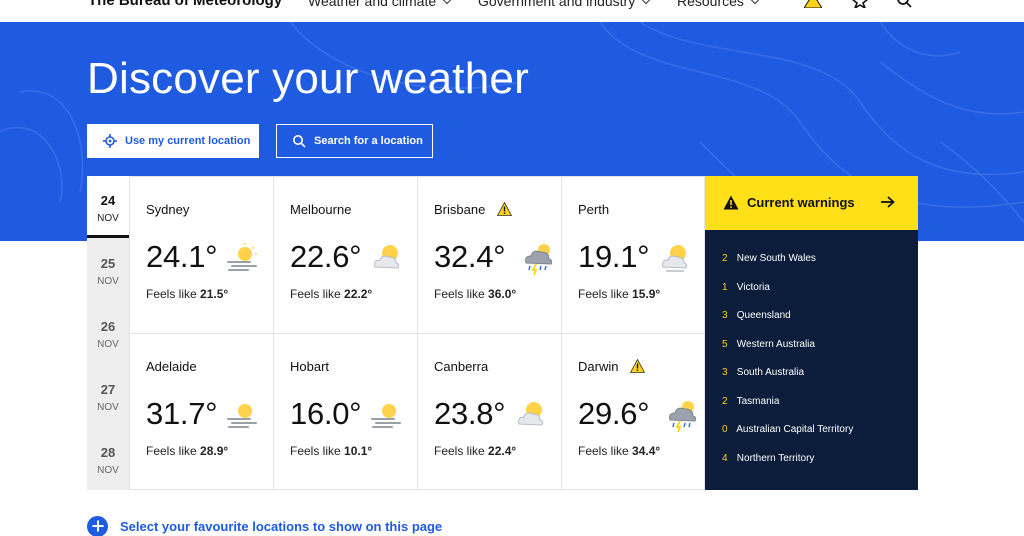  Describe the element at coordinates (725, 429) in the screenshot. I see `warning-count: 0` at that location.